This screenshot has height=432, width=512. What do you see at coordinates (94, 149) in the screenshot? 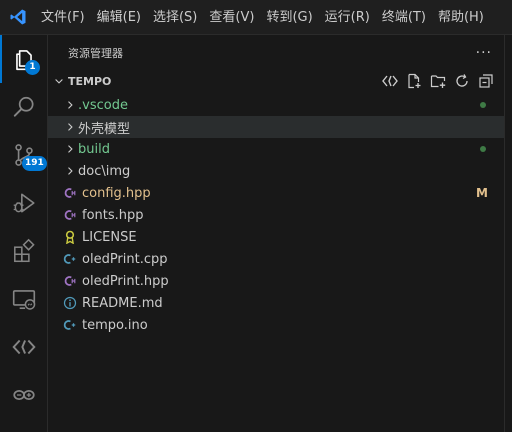
I see `tree-item-label: build` at bounding box center [94, 149].